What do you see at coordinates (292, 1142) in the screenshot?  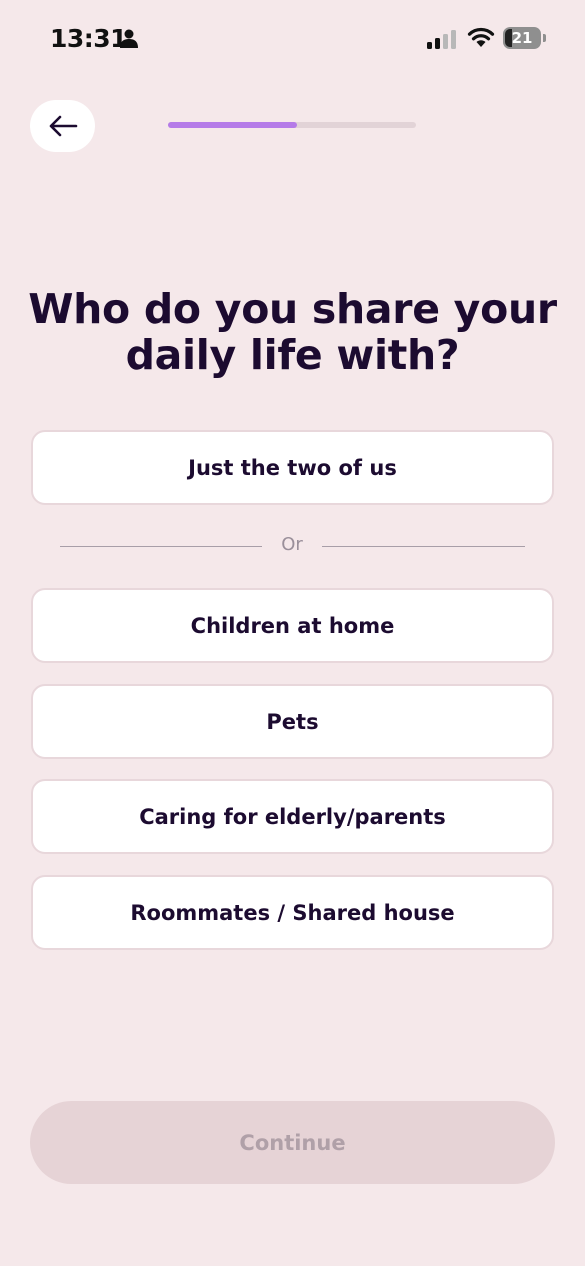 I see `continue-button: Continue` at bounding box center [292, 1142].